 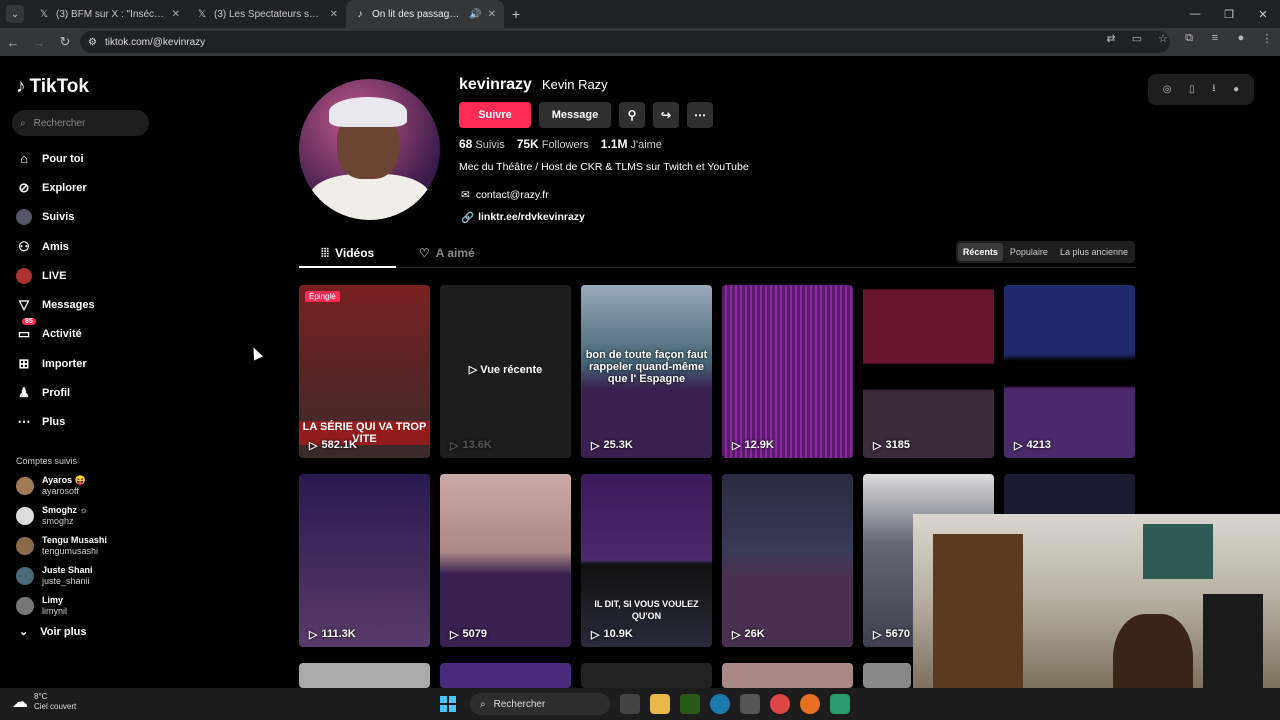 What do you see at coordinates (55, 392) in the screenshot?
I see `sidebar-item-profil: ♟ Profil` at bounding box center [55, 392].